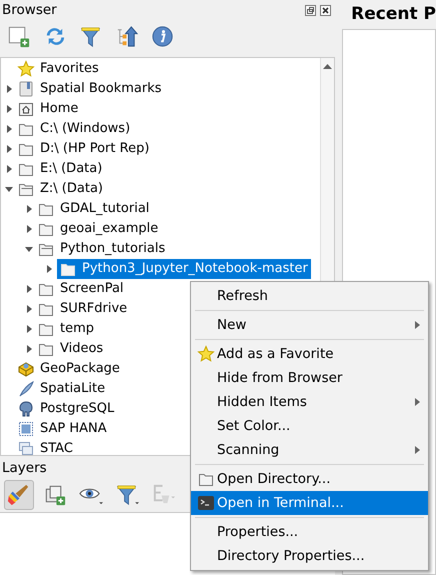 The width and height of the screenshot is (436, 575). I want to click on panel-title: Browser, so click(30, 10).